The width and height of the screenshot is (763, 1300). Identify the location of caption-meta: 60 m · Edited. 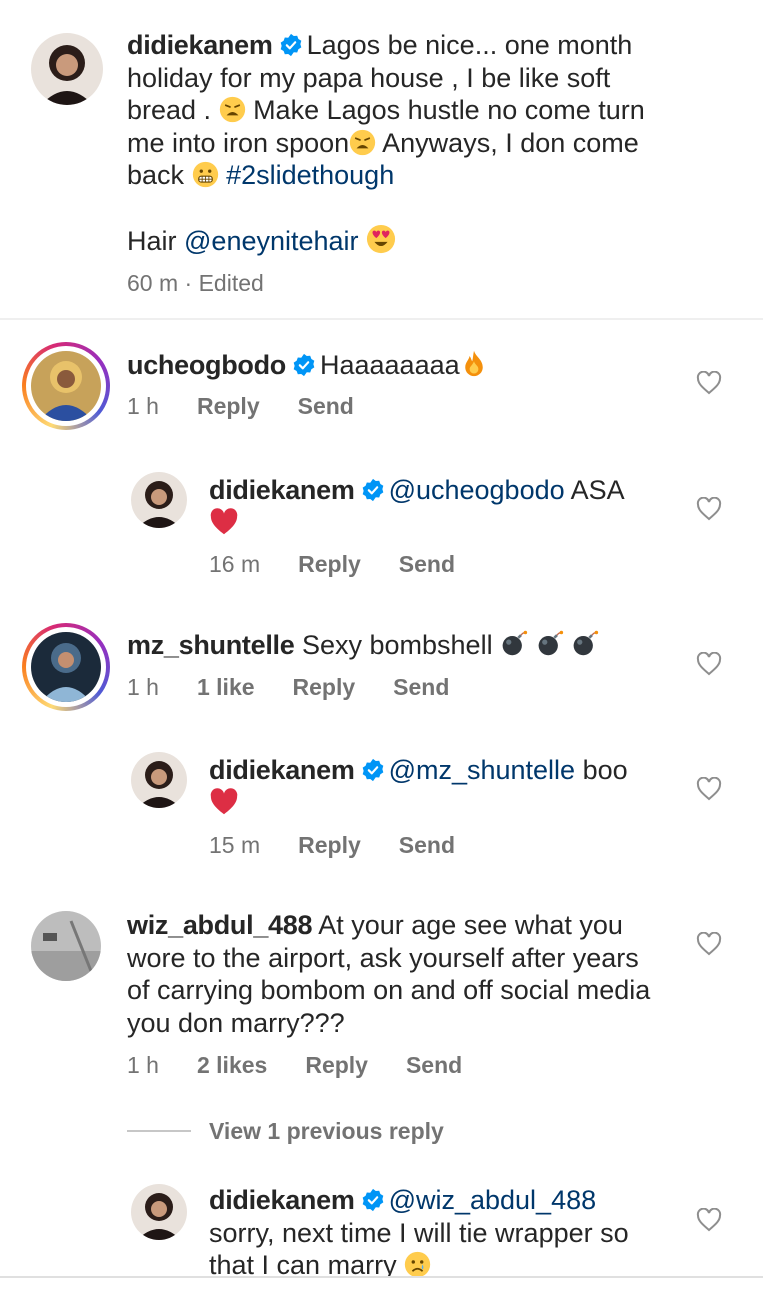
(195, 283).